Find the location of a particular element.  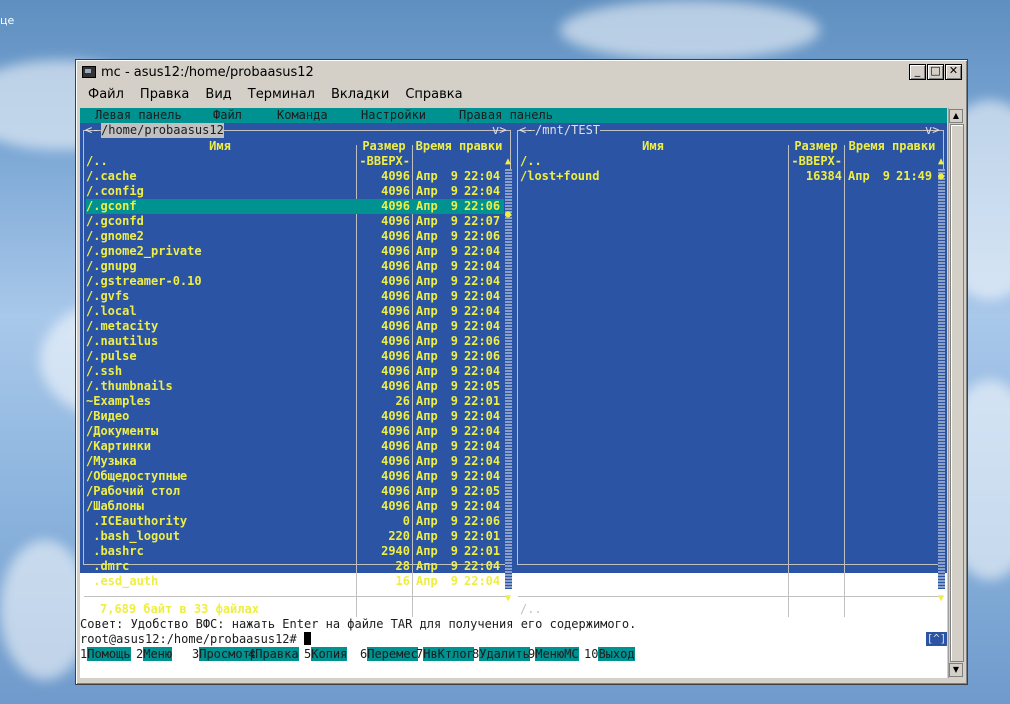

mc-menu-right-panel: Правая панель is located at coordinates (506, 115).